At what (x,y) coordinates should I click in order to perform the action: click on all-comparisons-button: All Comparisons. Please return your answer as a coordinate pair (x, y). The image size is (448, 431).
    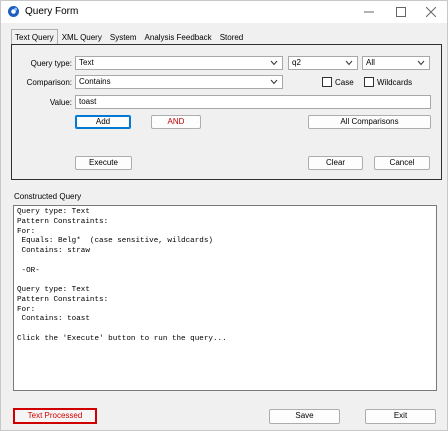
    Looking at the image, I should click on (369, 122).